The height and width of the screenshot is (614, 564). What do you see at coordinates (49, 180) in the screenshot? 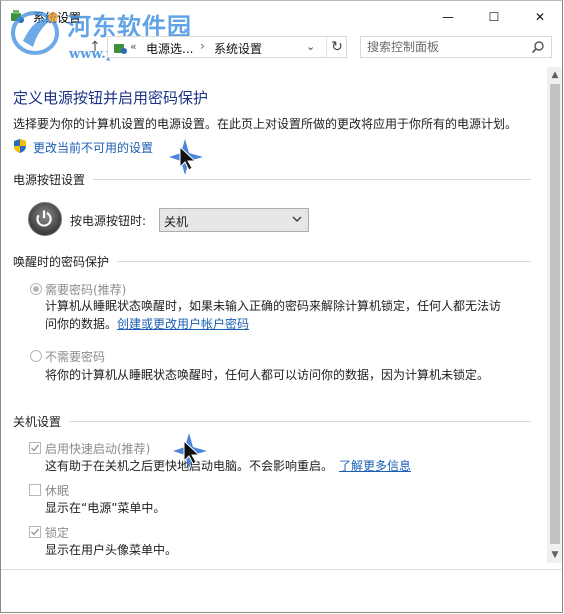
I see `power-button-section-title: 电源按钮设置` at bounding box center [49, 180].